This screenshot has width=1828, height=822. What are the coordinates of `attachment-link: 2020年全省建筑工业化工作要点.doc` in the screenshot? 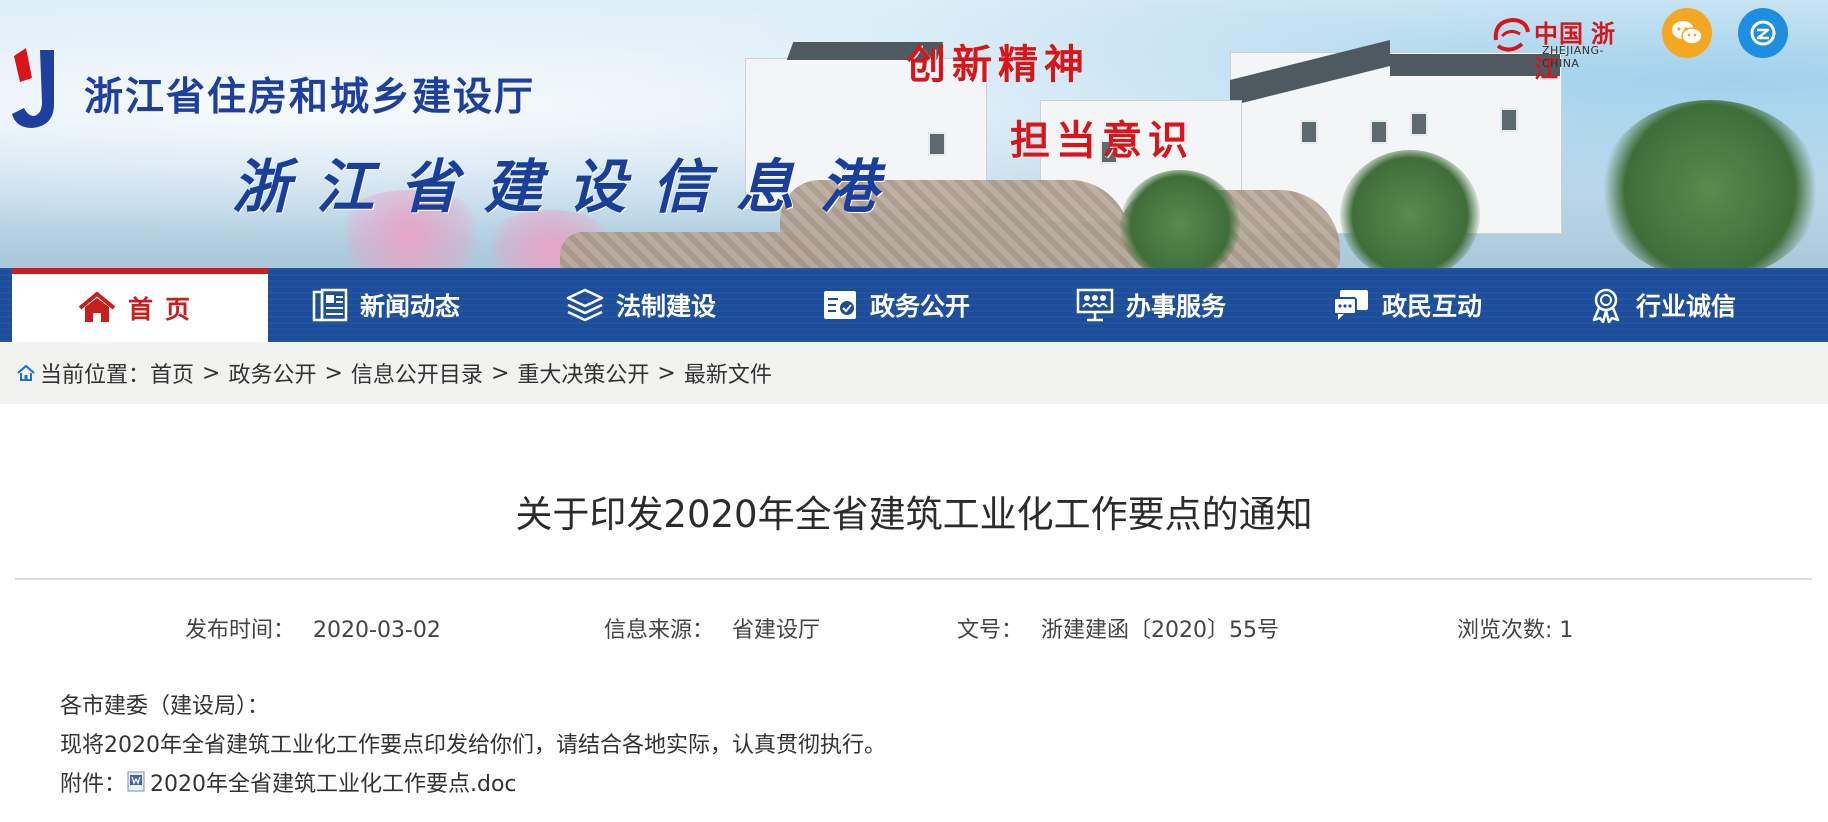 It's located at (321, 784).